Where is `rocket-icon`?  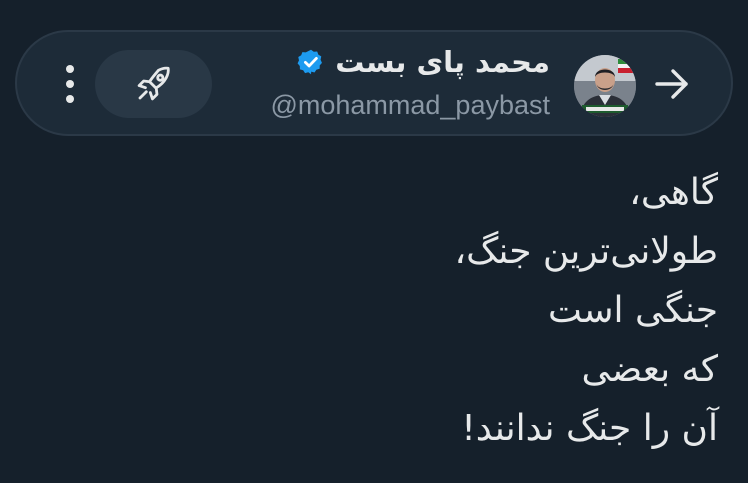 rocket-icon is located at coordinates (153, 83).